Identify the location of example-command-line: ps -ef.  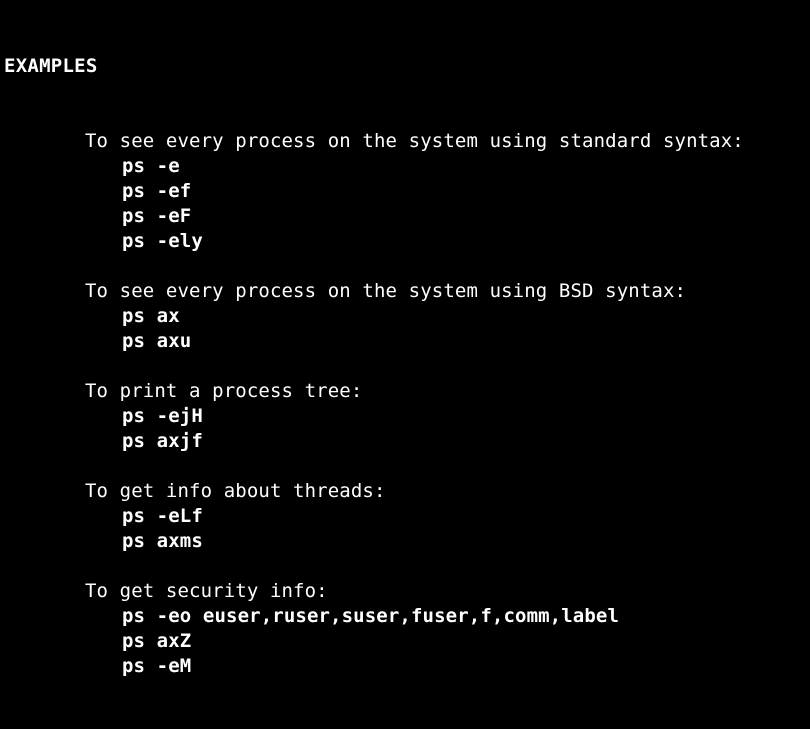
(157, 191).